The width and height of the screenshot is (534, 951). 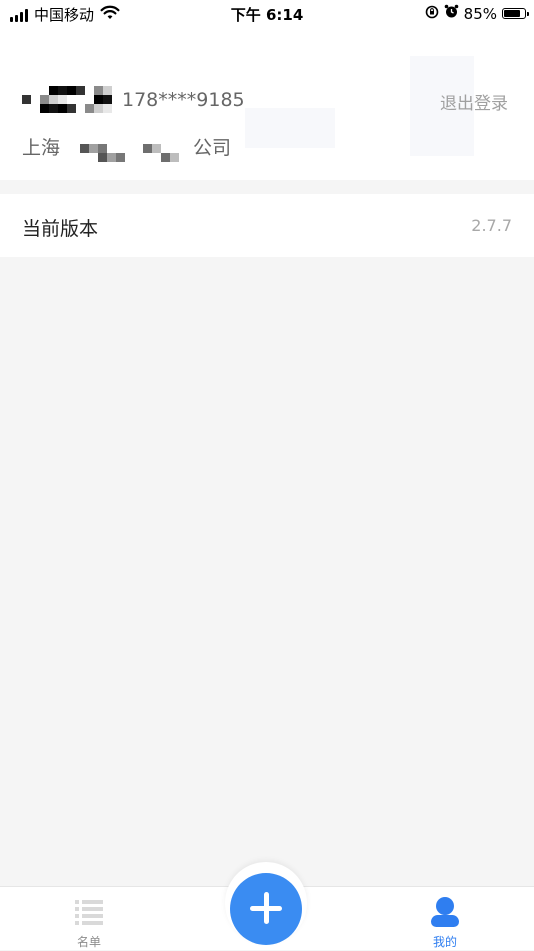 What do you see at coordinates (432, 14) in the screenshot?
I see `rotation-lock-icon` at bounding box center [432, 14].